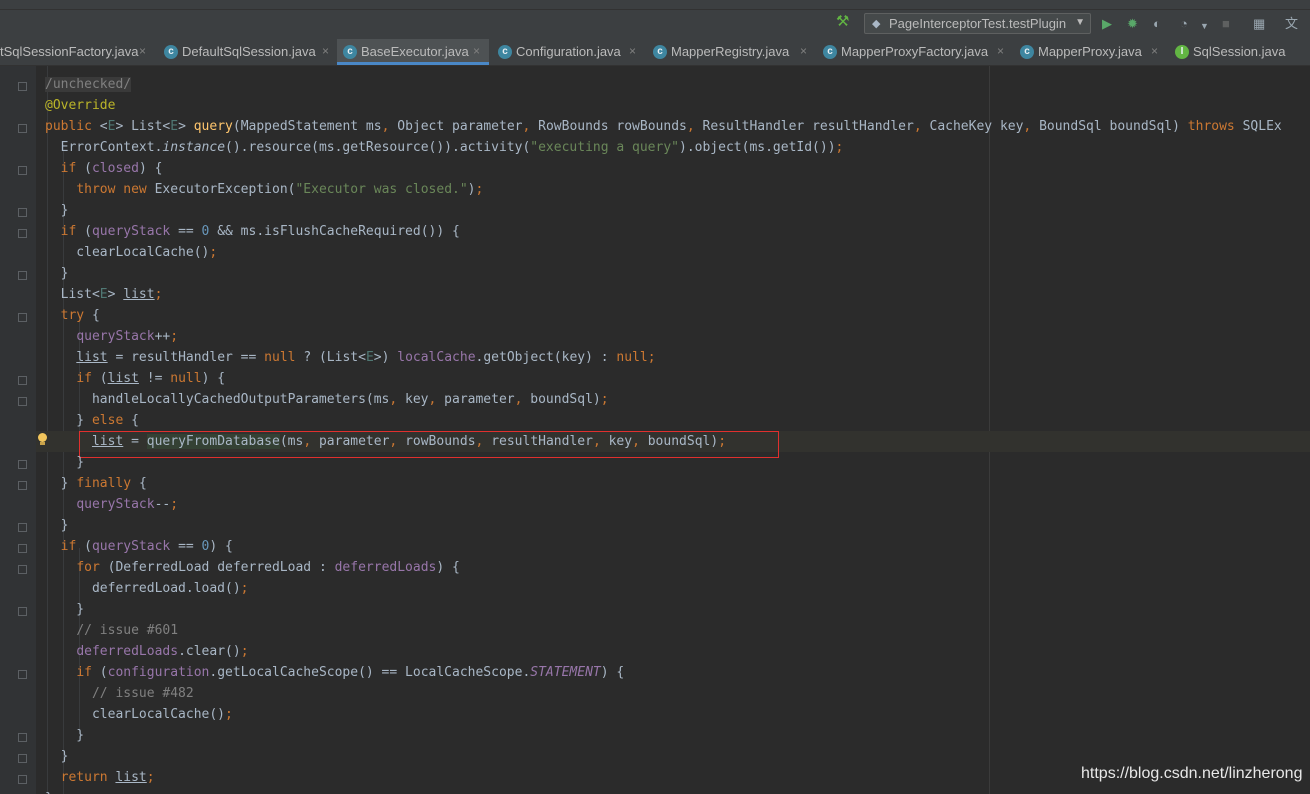 The height and width of the screenshot is (794, 1310). I want to click on interface-icon: I, so click(1182, 52).